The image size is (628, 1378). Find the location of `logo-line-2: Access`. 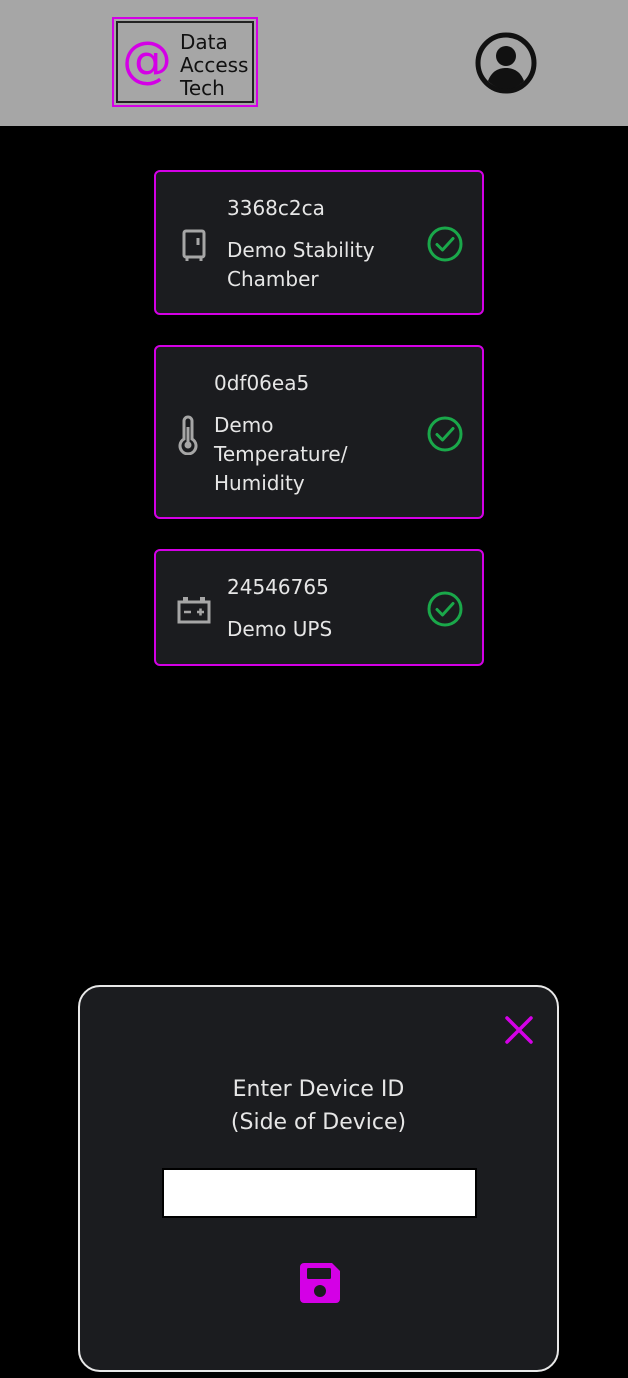

logo-line-2: Access is located at coordinates (214, 65).